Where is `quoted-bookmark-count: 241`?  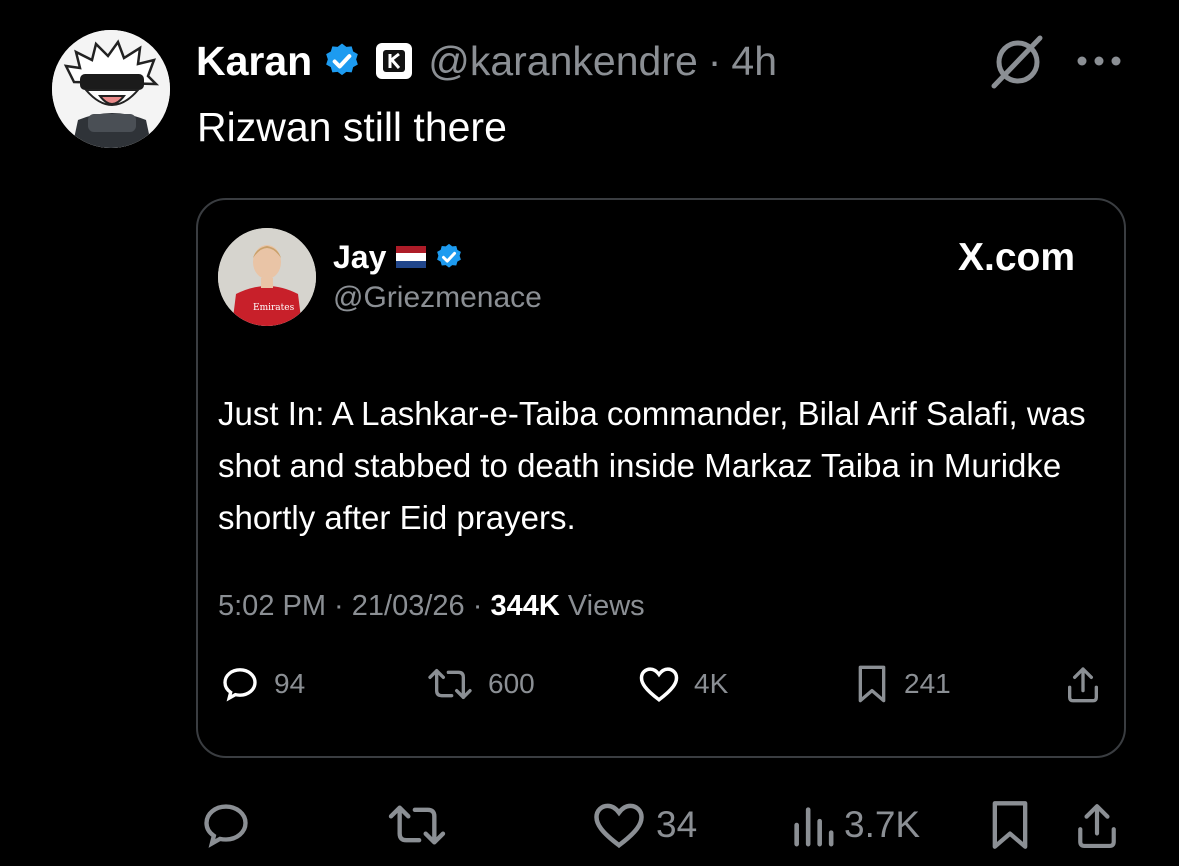 quoted-bookmark-count: 241 is located at coordinates (927, 683).